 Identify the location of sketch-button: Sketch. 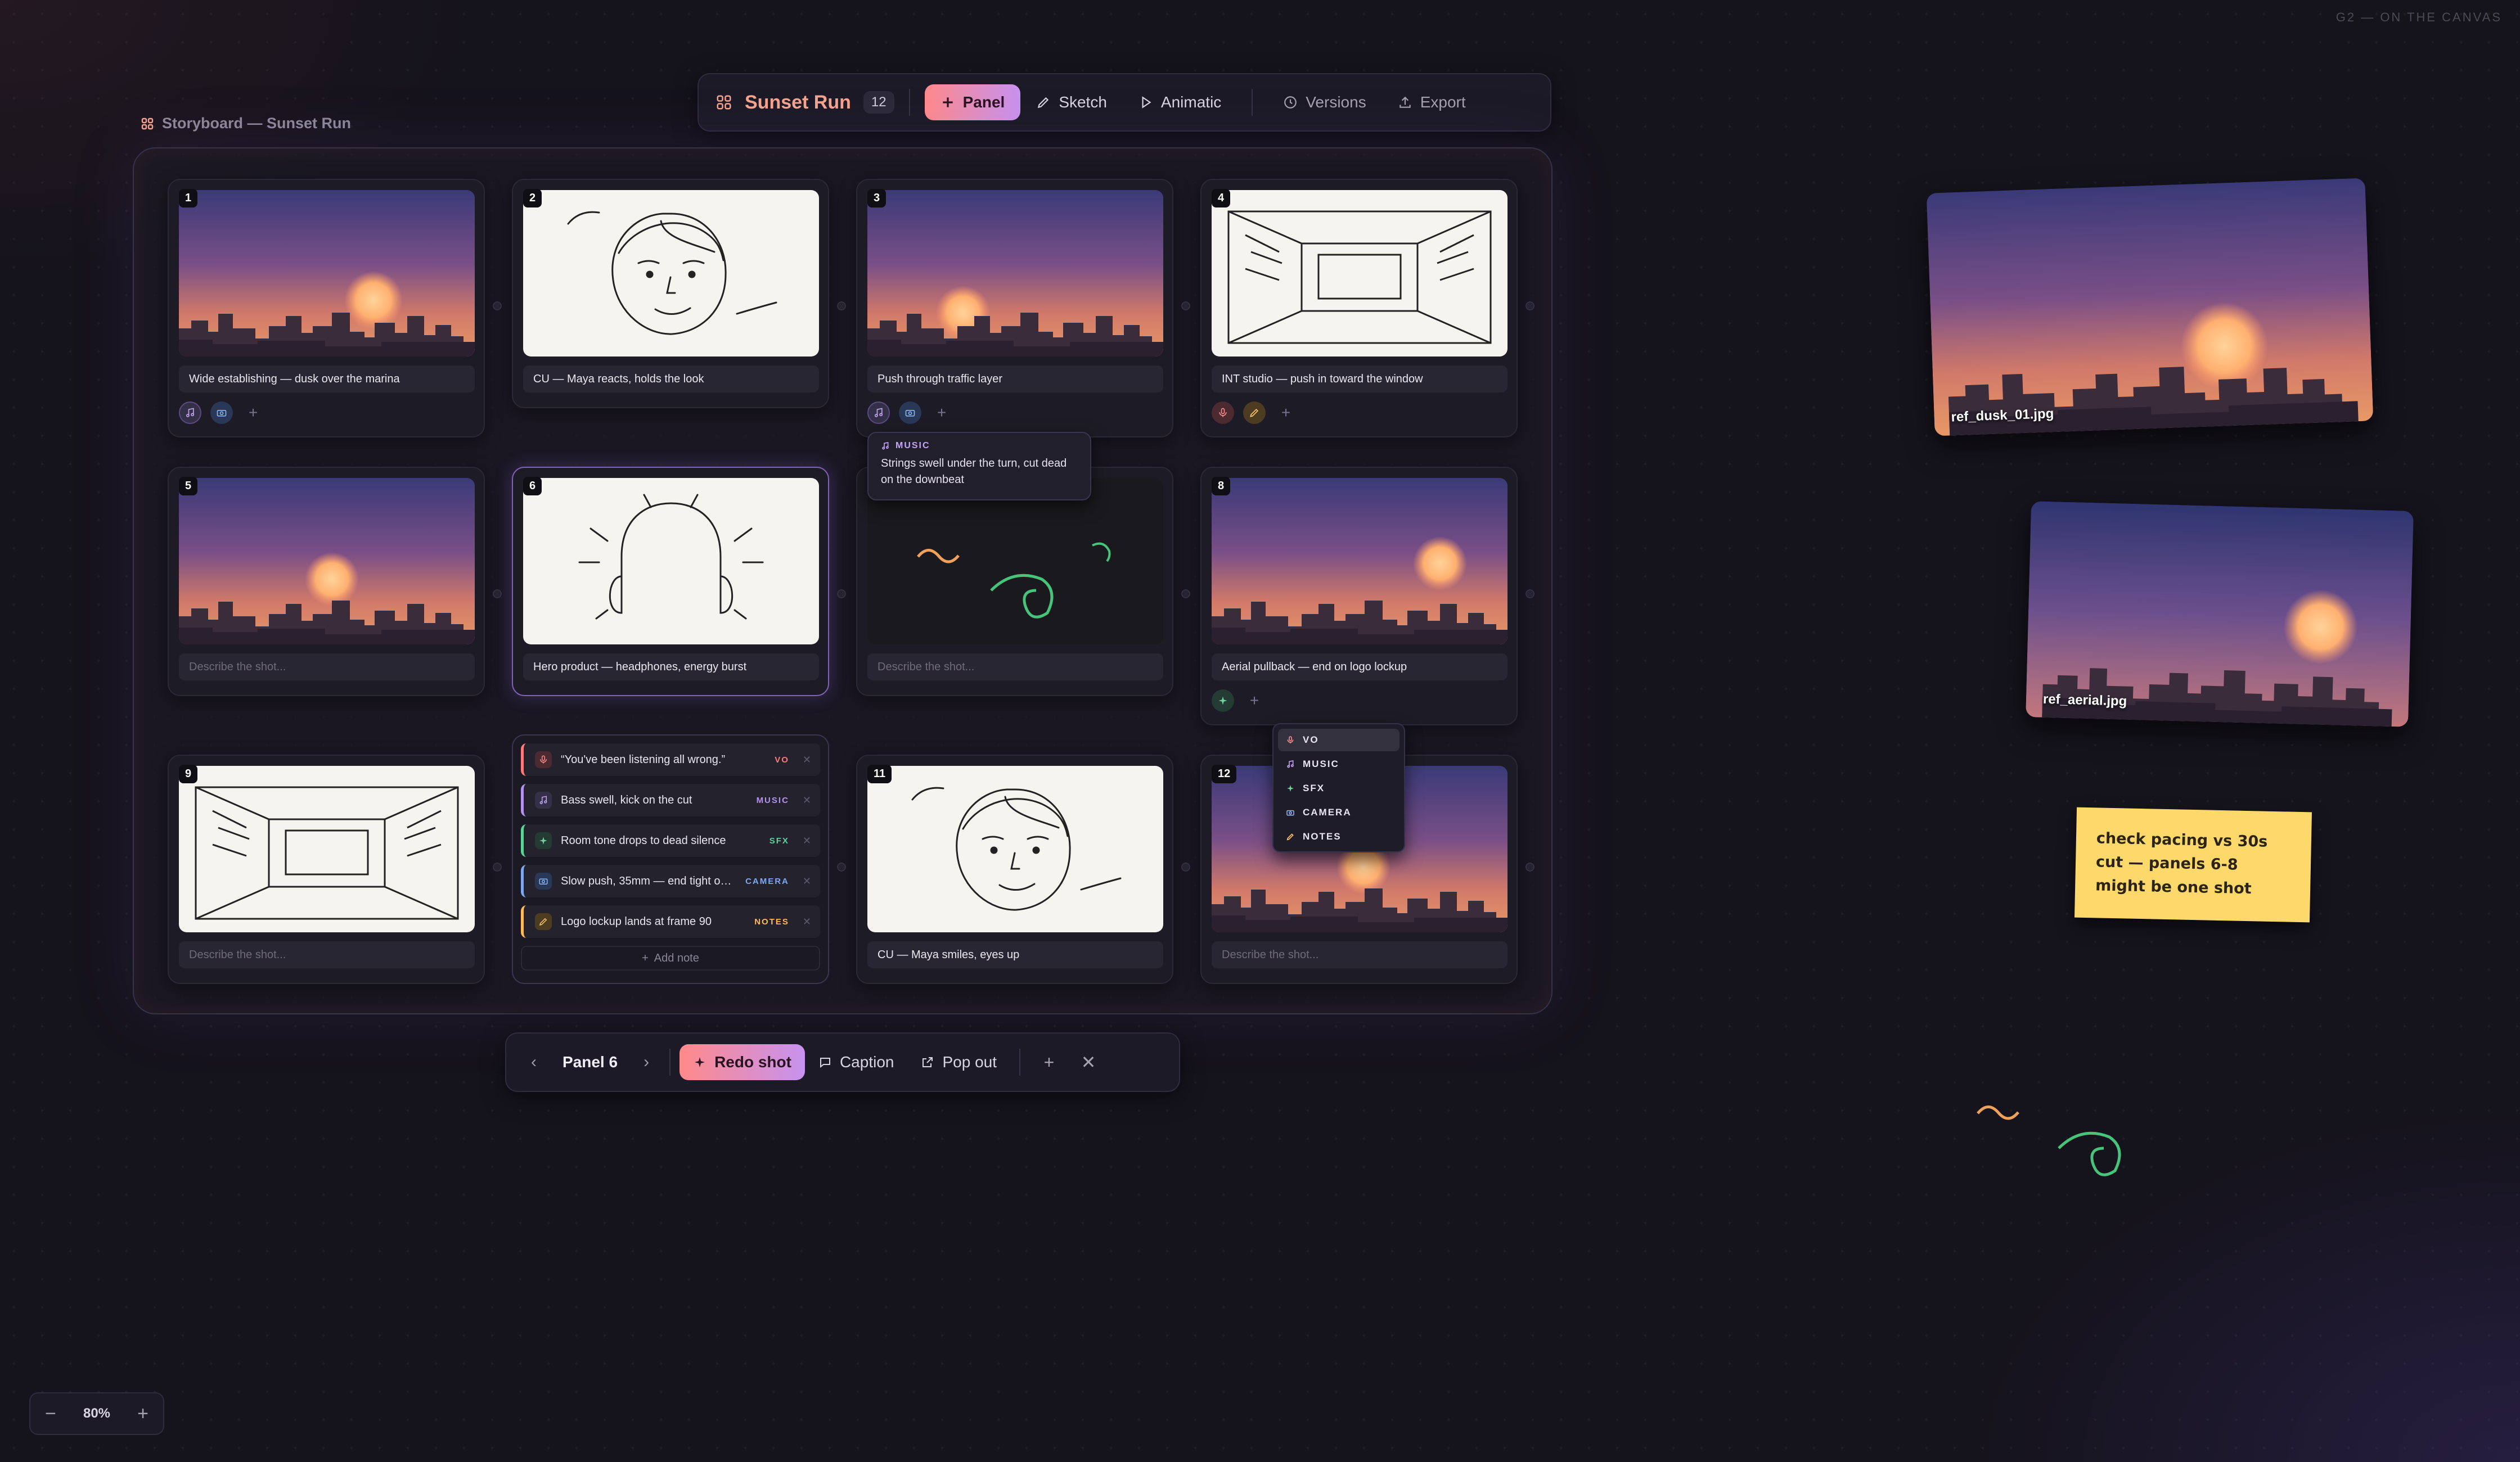
(1071, 102).